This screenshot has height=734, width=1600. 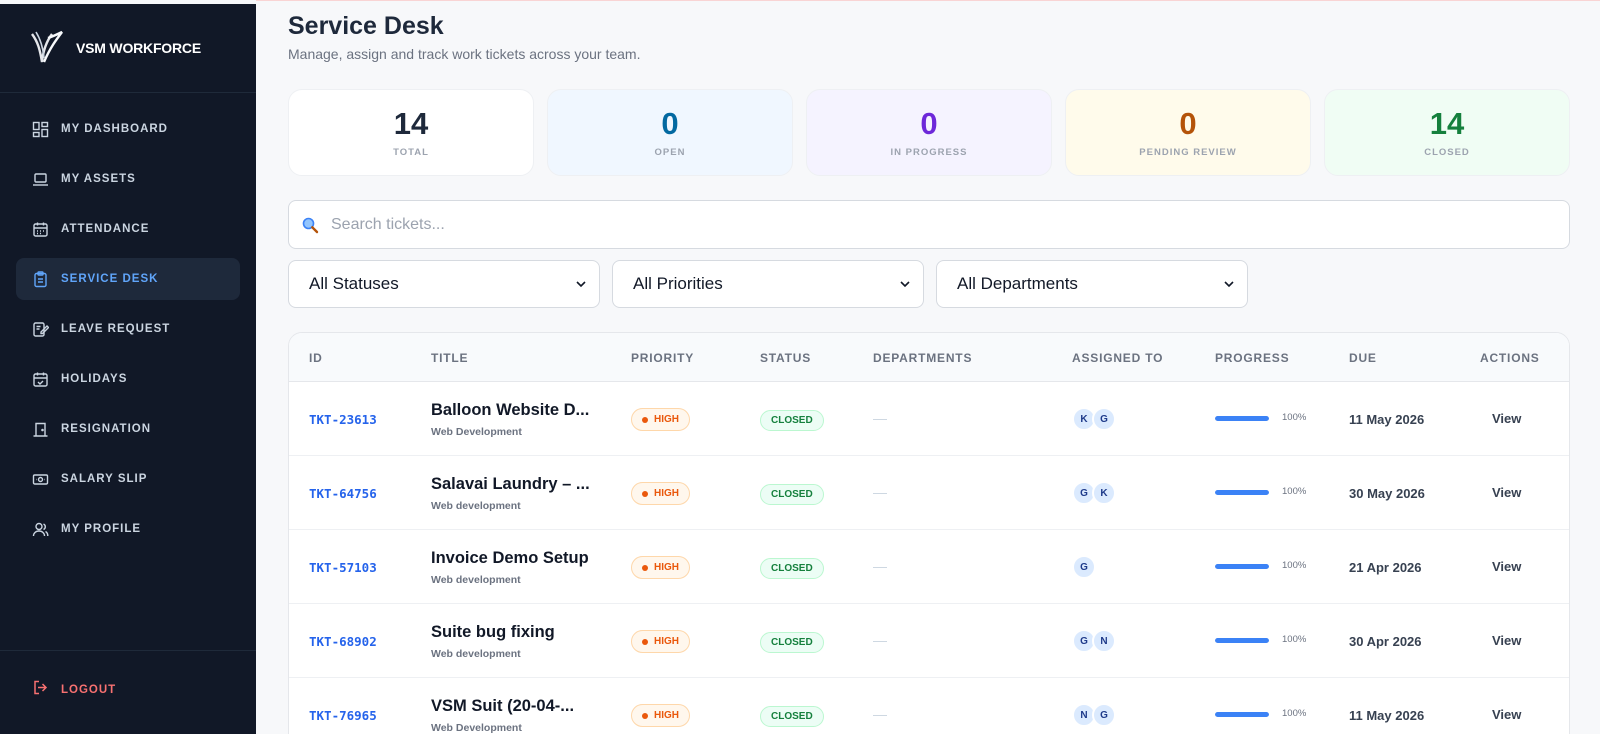 What do you see at coordinates (343, 493) in the screenshot?
I see `ticket-id-link: TKT-64756` at bounding box center [343, 493].